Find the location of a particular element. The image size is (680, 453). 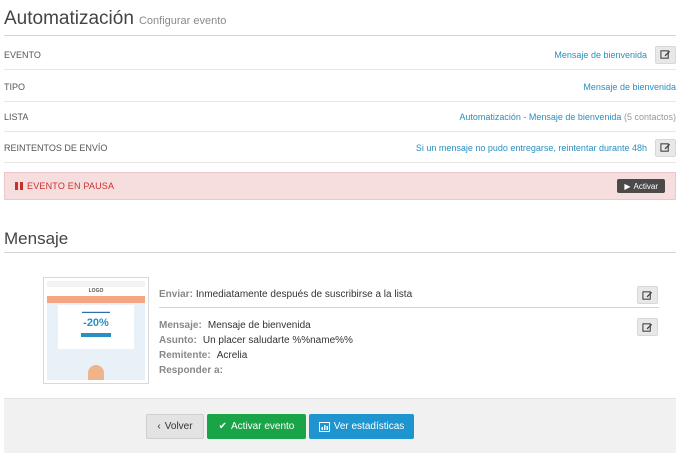

edit-send-button is located at coordinates (647, 295).